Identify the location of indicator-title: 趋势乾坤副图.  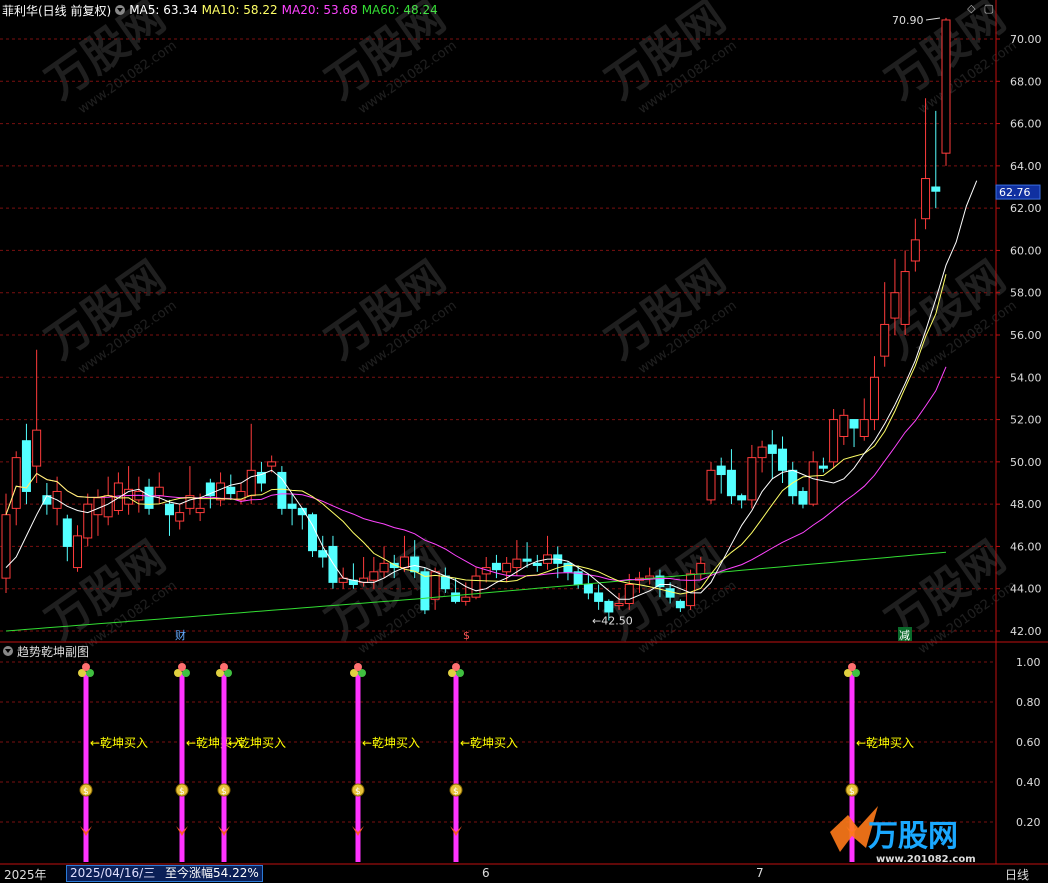
(53, 651).